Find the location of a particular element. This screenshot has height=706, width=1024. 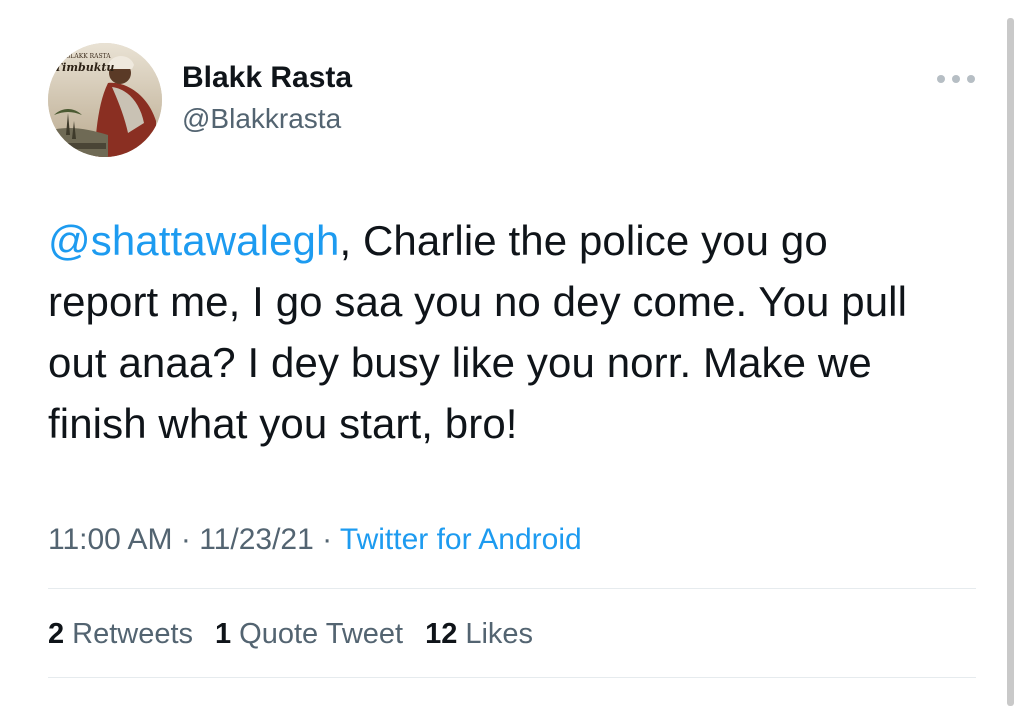

quotes-count: 1 is located at coordinates (223, 634).